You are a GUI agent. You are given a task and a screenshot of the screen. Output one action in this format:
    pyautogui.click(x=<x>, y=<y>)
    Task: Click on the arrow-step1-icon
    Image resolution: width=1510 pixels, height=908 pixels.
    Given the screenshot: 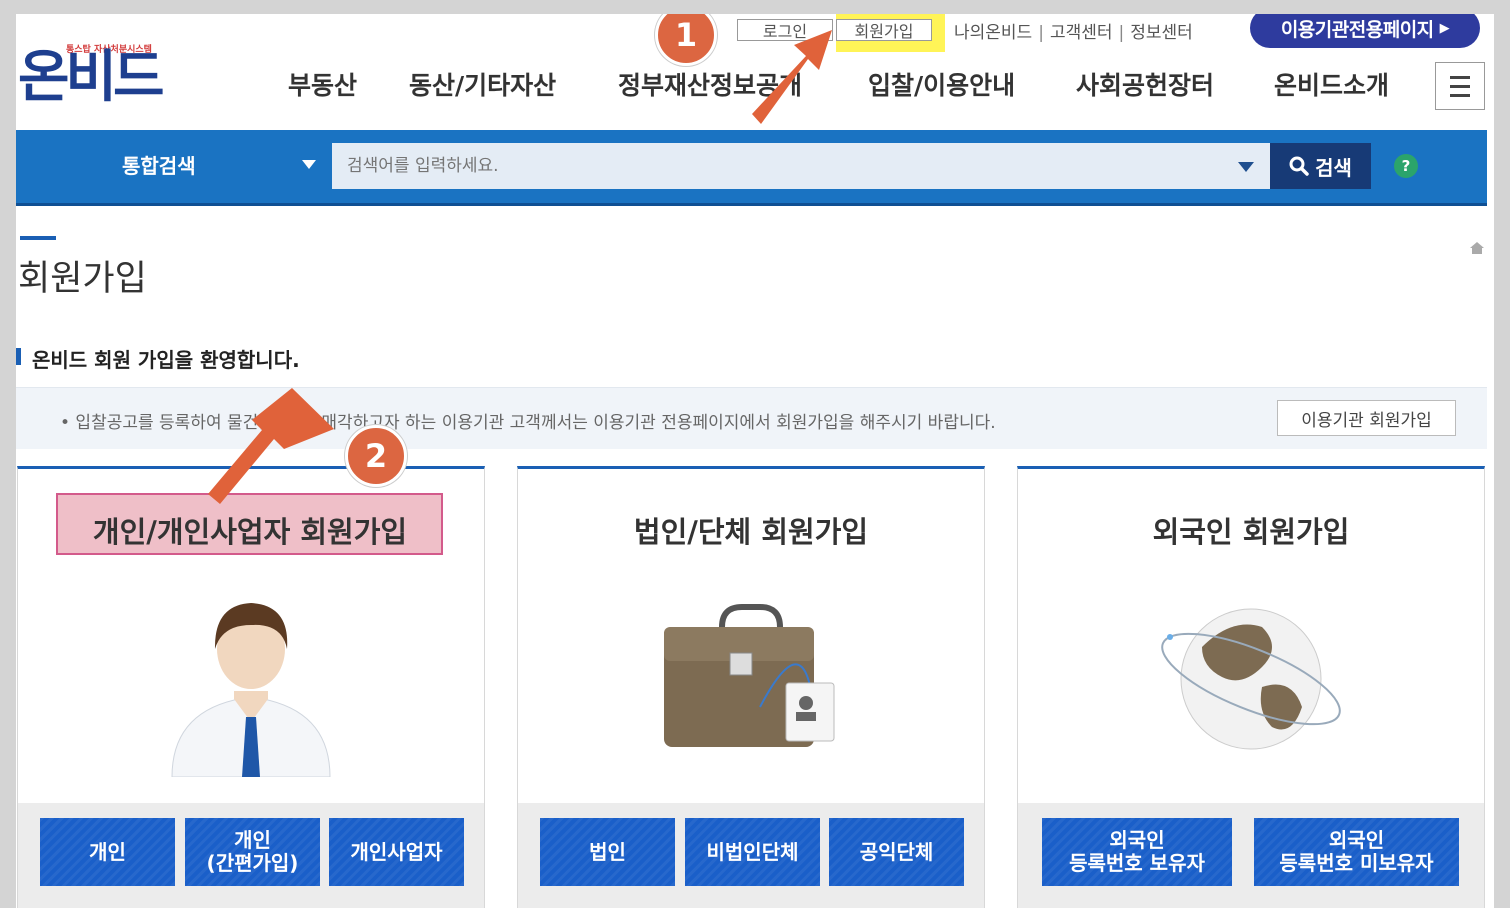 What is the action you would take?
    pyautogui.click(x=792, y=77)
    